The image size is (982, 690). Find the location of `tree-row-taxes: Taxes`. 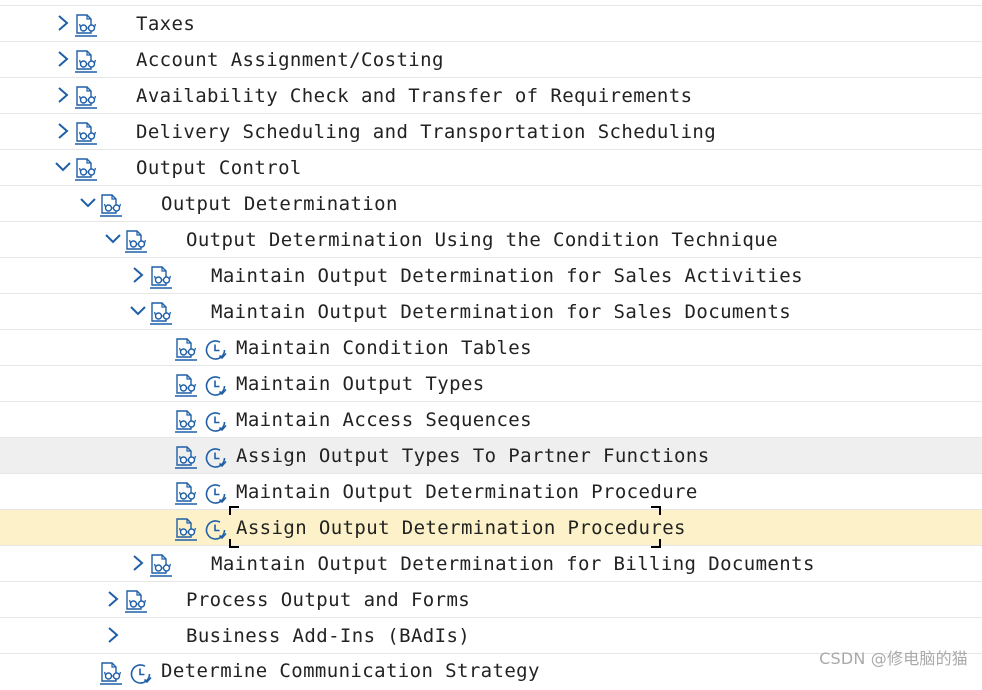

tree-row-taxes: Taxes is located at coordinates (491, 24).